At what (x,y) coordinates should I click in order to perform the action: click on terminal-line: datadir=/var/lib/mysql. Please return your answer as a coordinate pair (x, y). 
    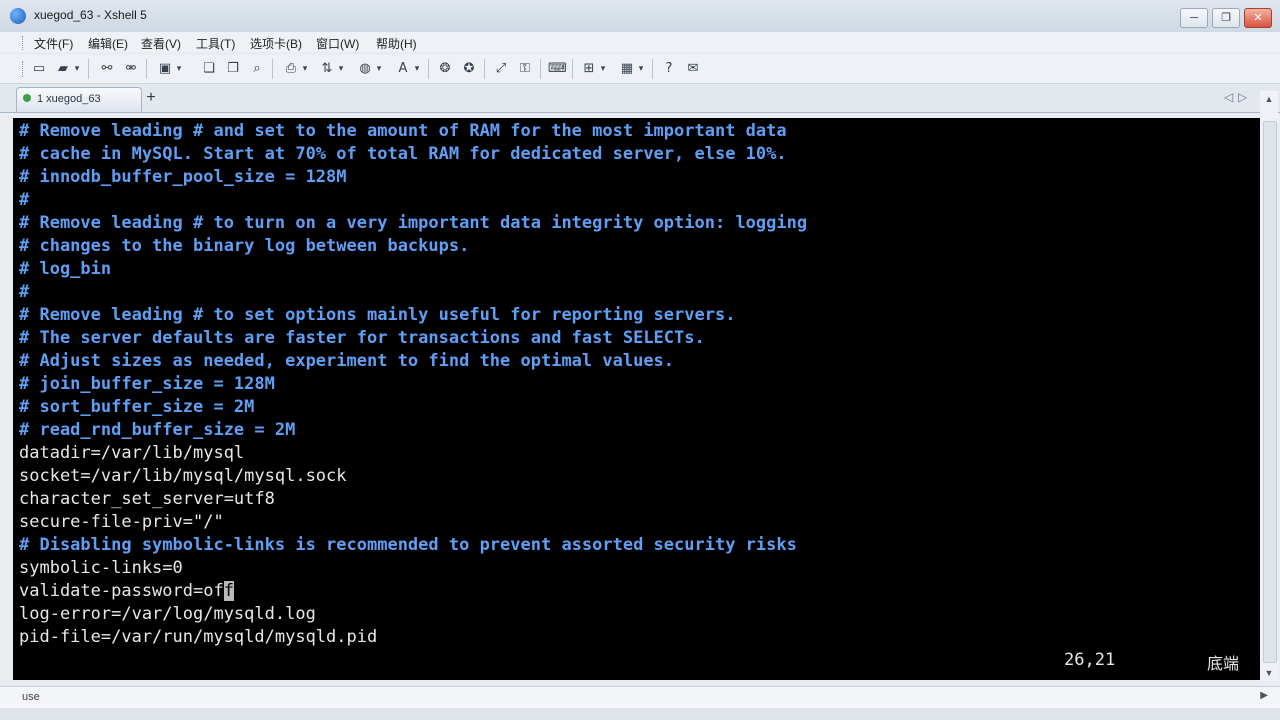
    Looking at the image, I should click on (132, 453).